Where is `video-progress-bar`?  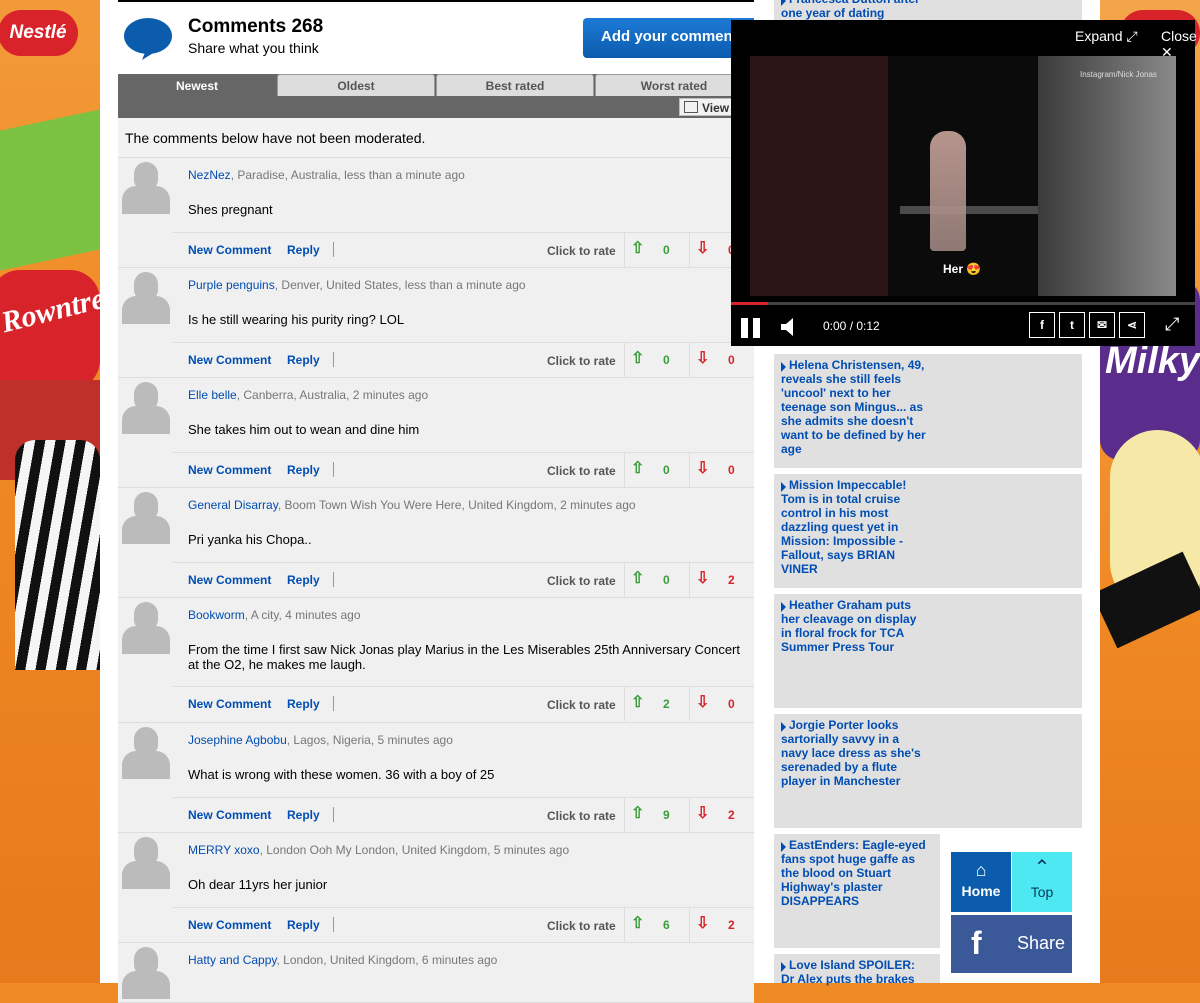 video-progress-bar is located at coordinates (963, 303).